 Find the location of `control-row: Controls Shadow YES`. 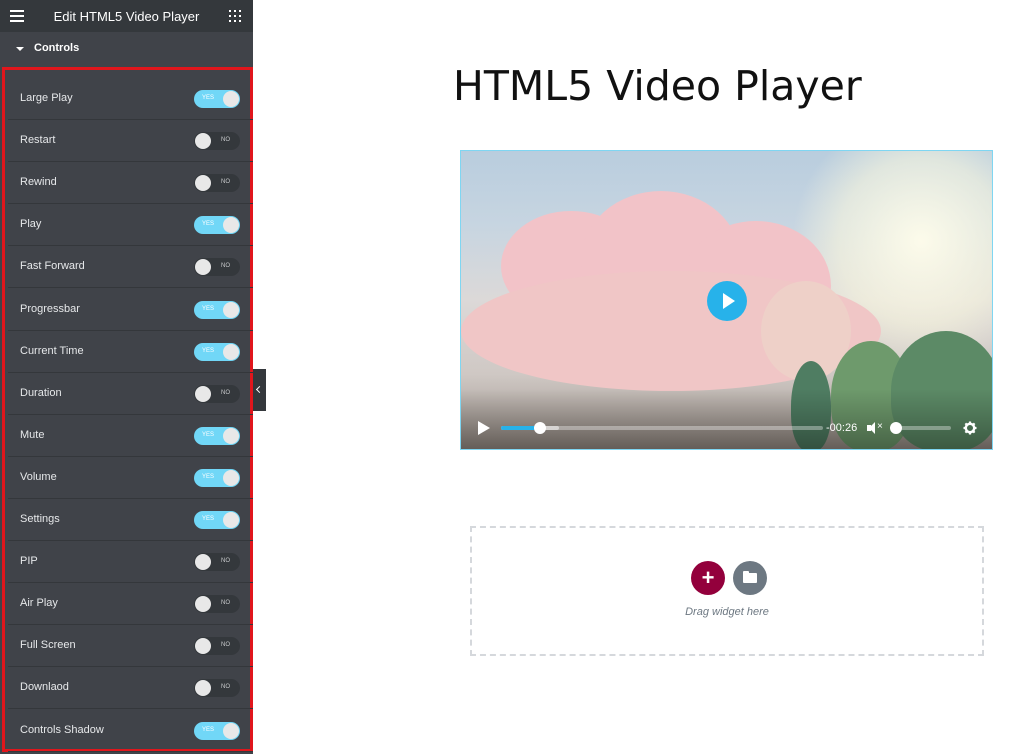

control-row: Controls Shadow YES is located at coordinates (130, 731).